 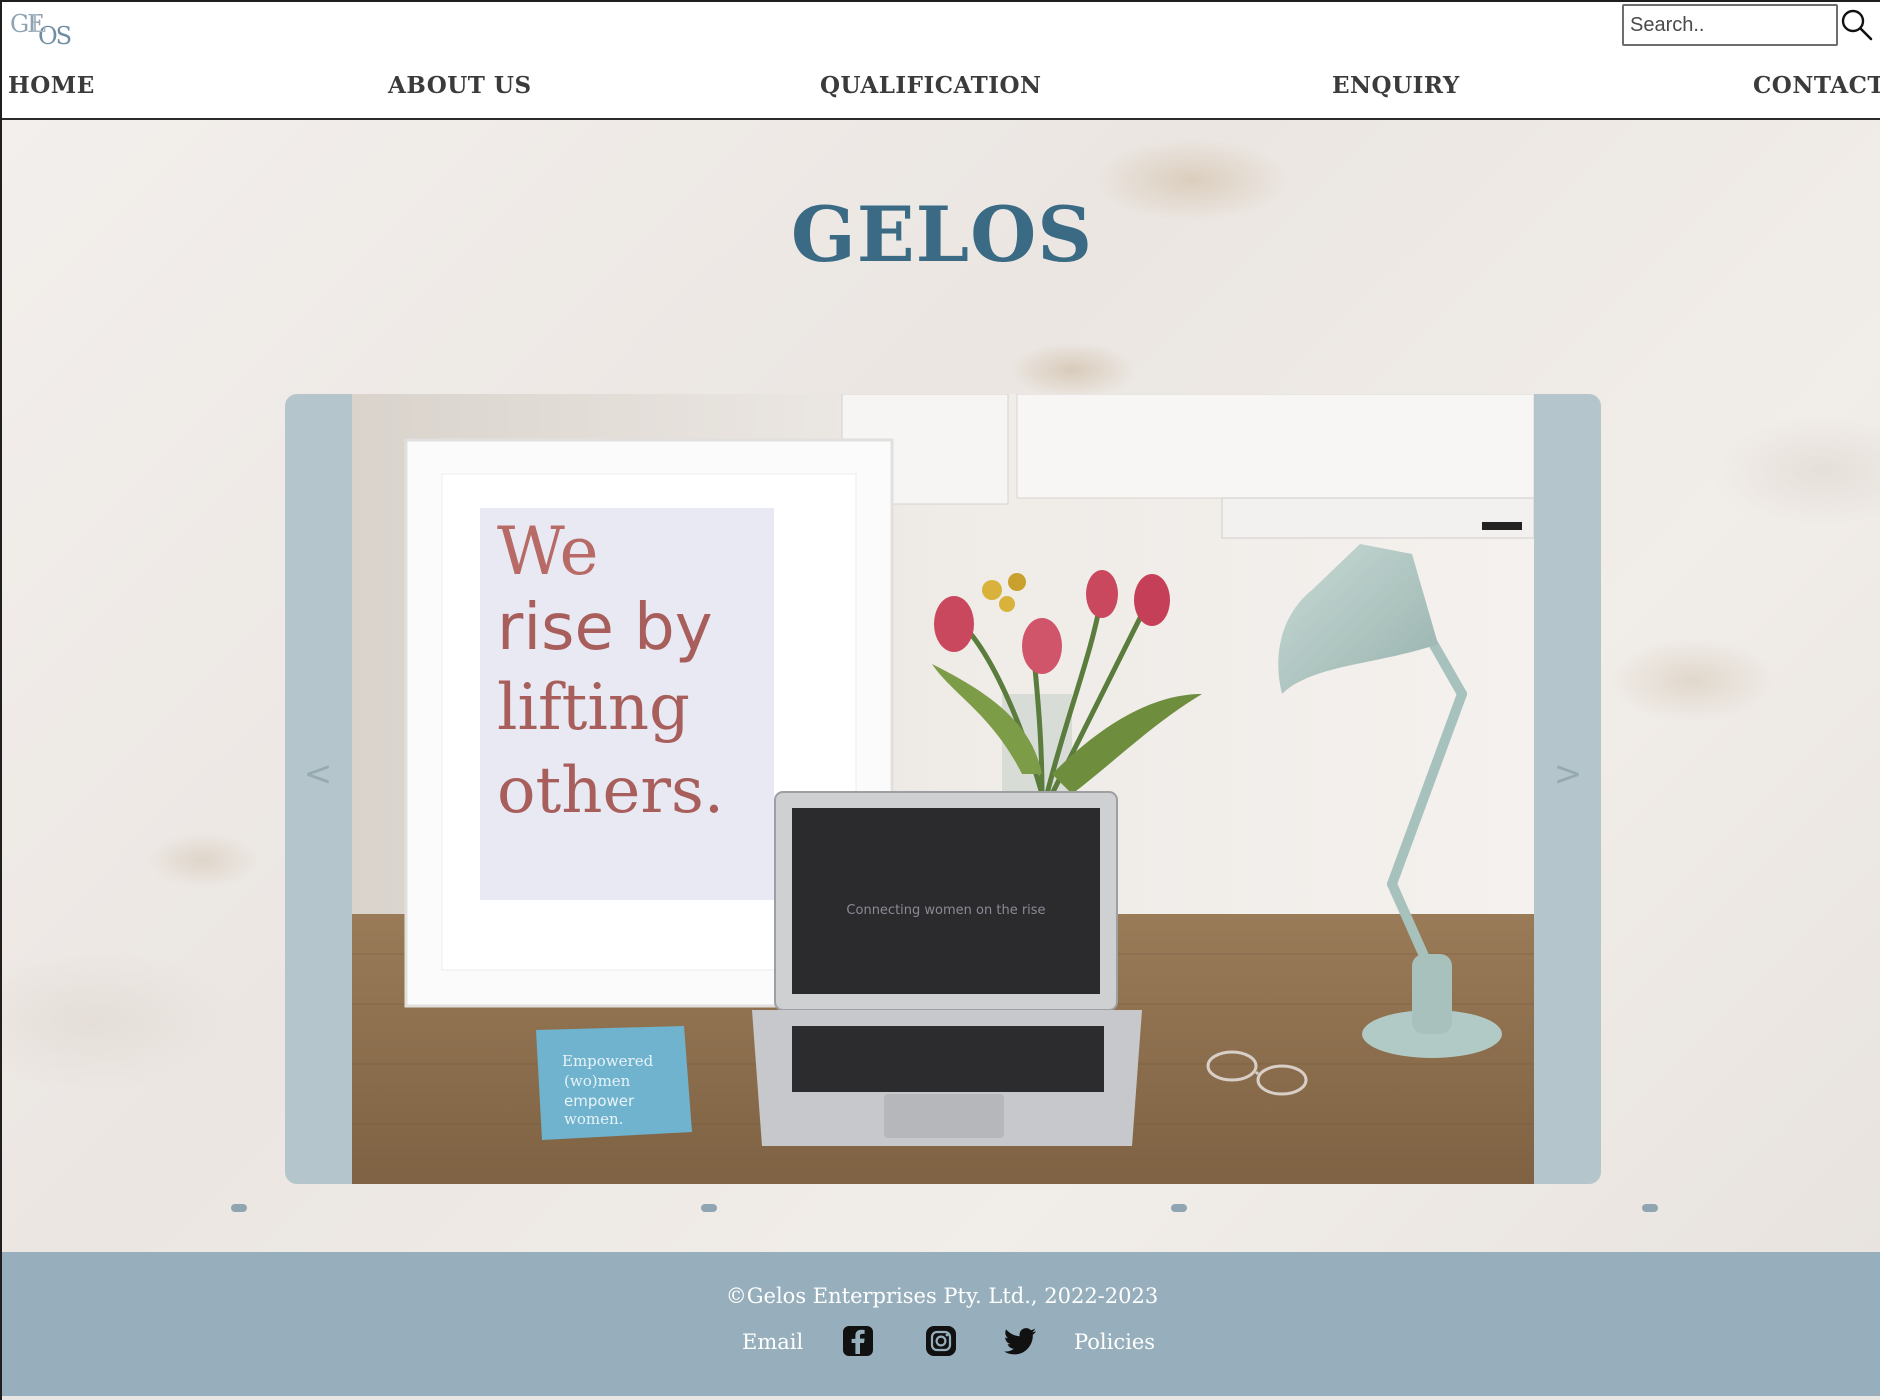 I want to click on search-bar, so click(x=1749, y=25).